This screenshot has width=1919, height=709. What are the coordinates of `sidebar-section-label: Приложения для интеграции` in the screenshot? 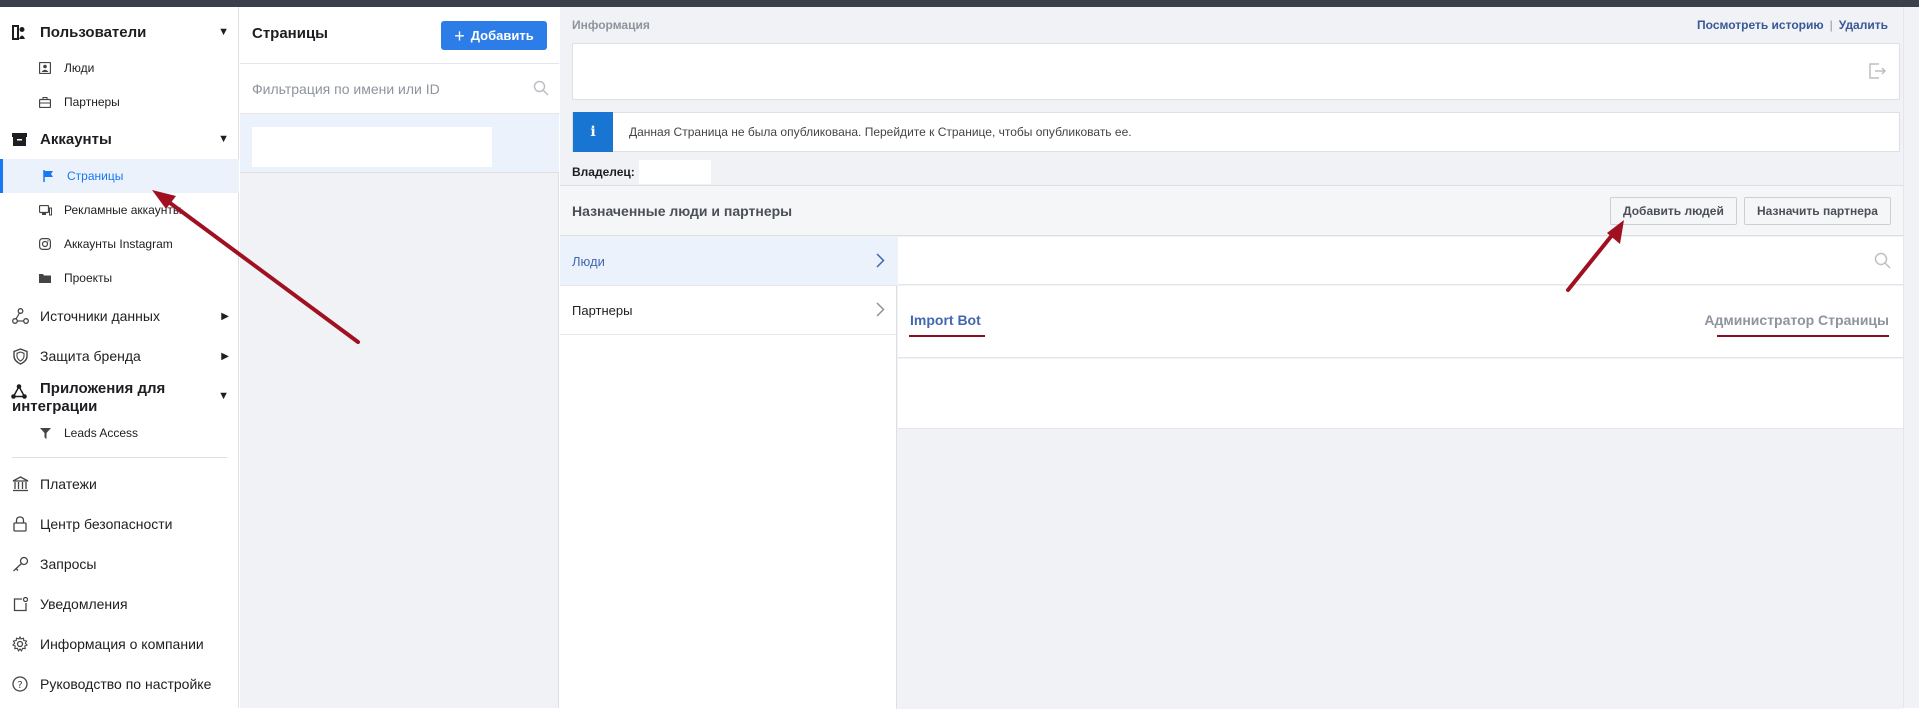 It's located at (89, 397).